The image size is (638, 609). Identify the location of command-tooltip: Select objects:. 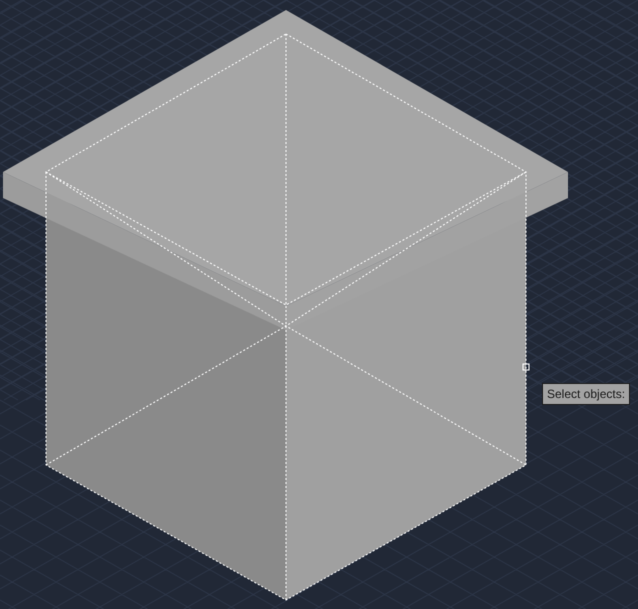
(586, 394).